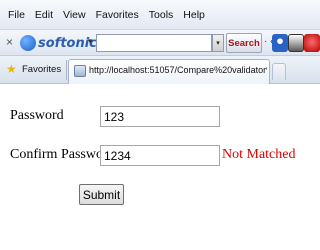 Image resolution: width=320 pixels, height=250 pixels. Describe the element at coordinates (74, 15) in the screenshot. I see `menu-view: View` at that location.